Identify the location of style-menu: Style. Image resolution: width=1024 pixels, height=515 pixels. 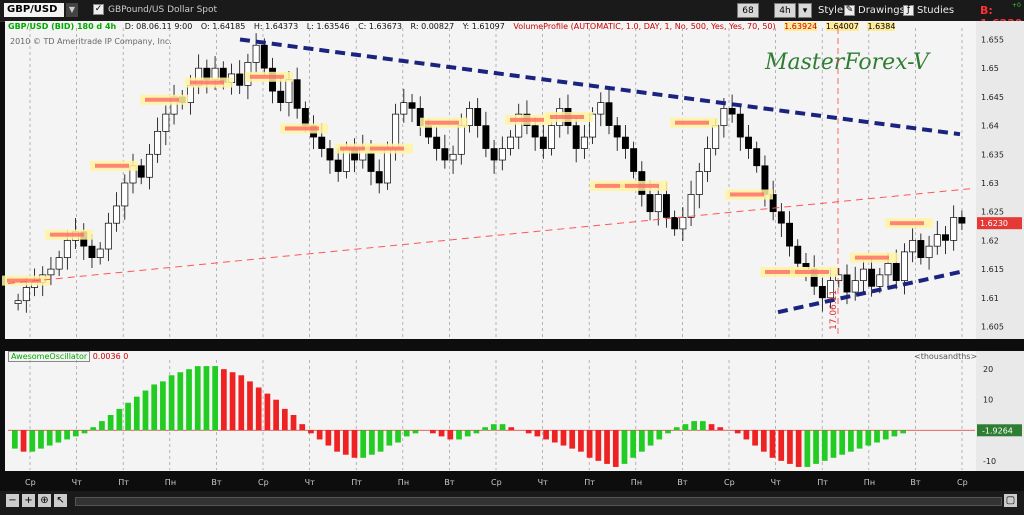
(830, 10).